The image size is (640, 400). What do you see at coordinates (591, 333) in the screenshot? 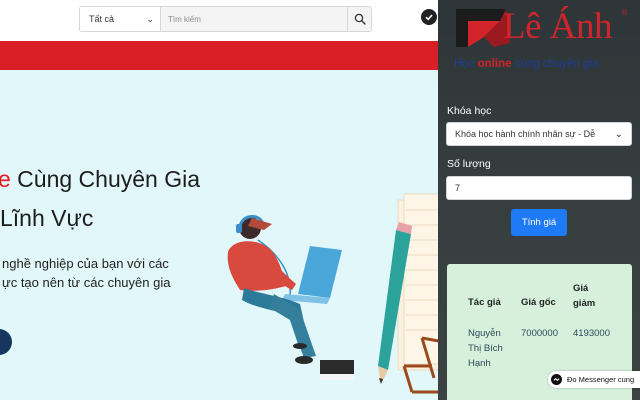
I see `cell-discount-price: 4193000` at bounding box center [591, 333].